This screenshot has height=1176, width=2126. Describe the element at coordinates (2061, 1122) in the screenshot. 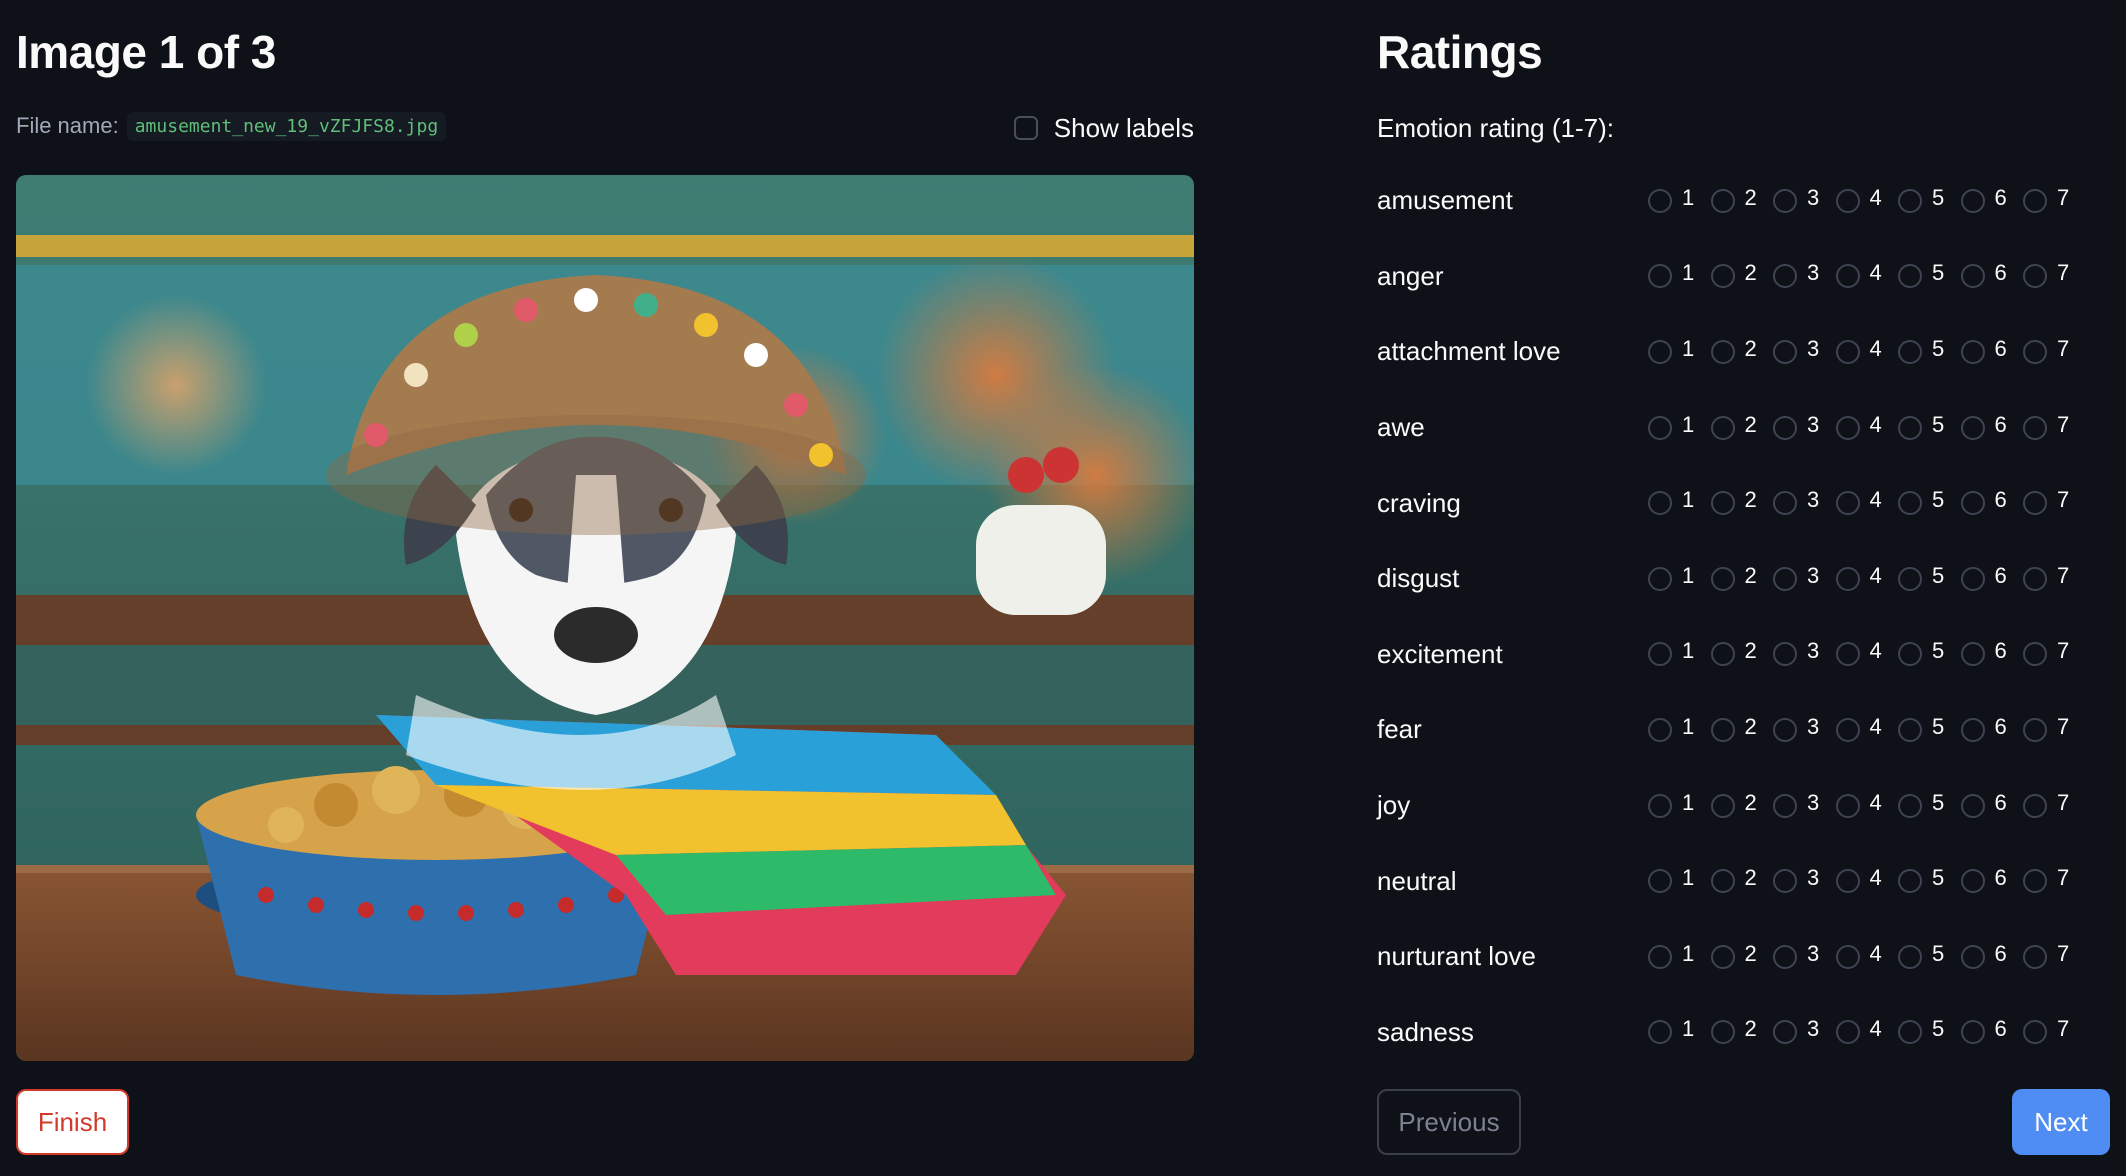

I see `next-button: Next` at that location.